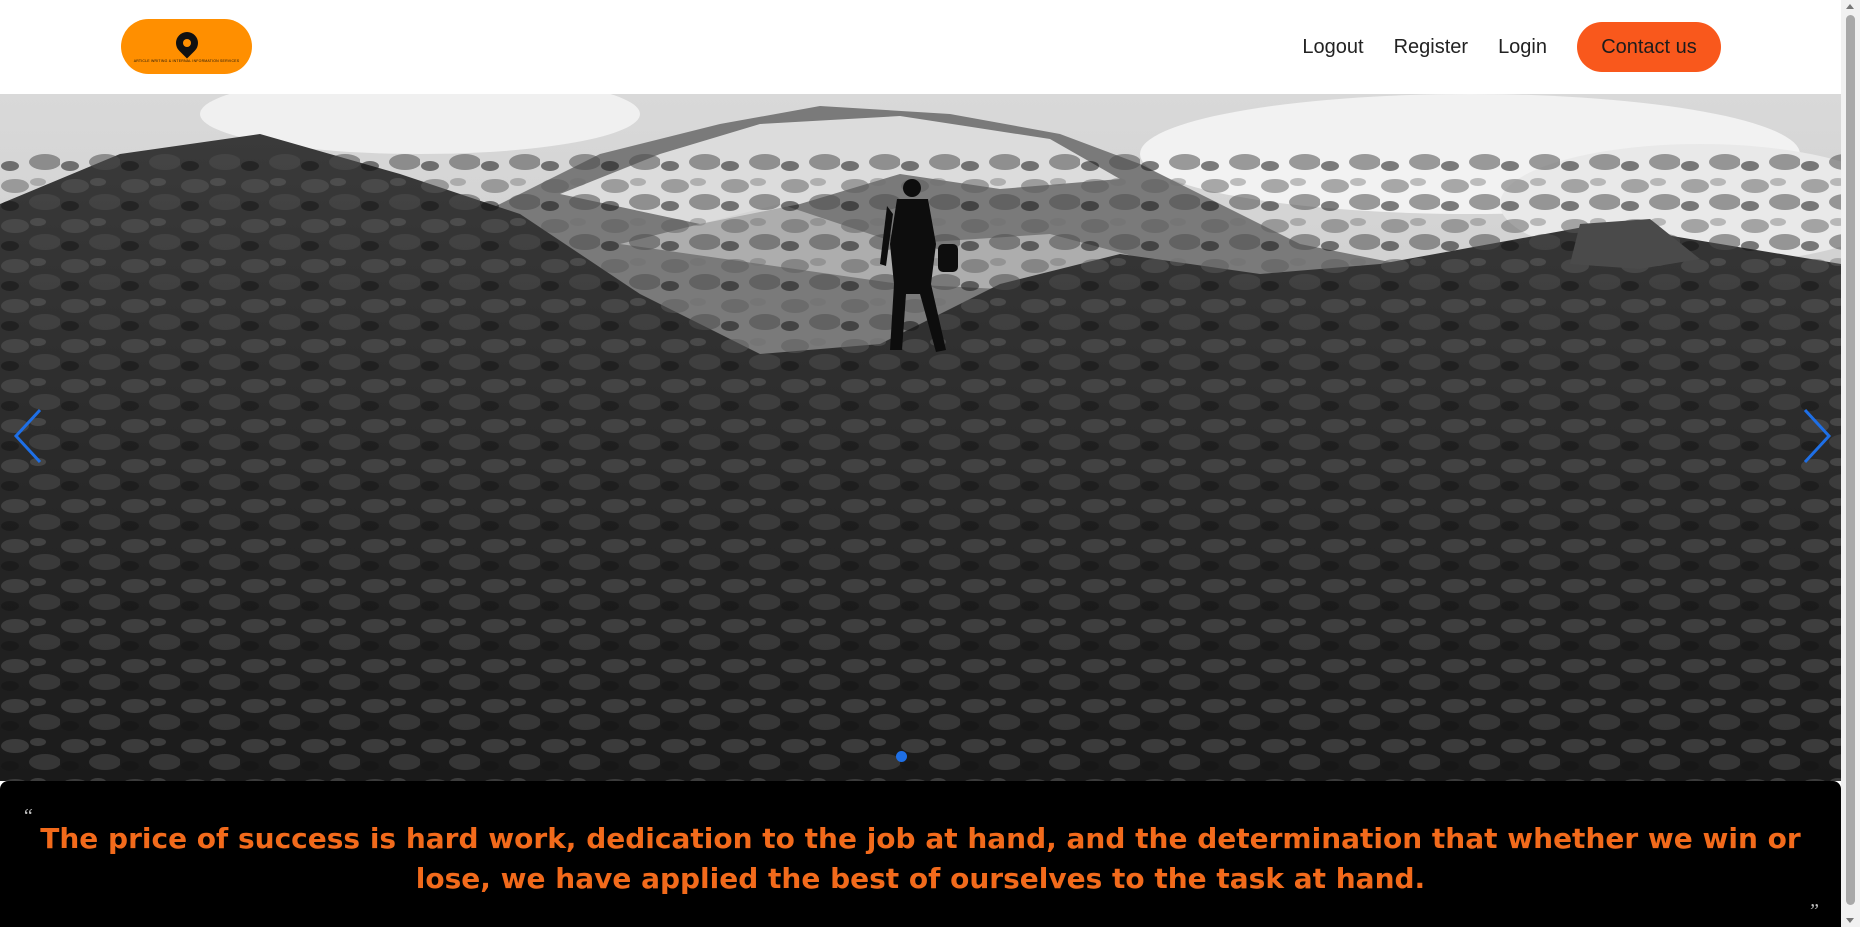  Describe the element at coordinates (1332, 47) in the screenshot. I see `logout-link: Logout` at that location.